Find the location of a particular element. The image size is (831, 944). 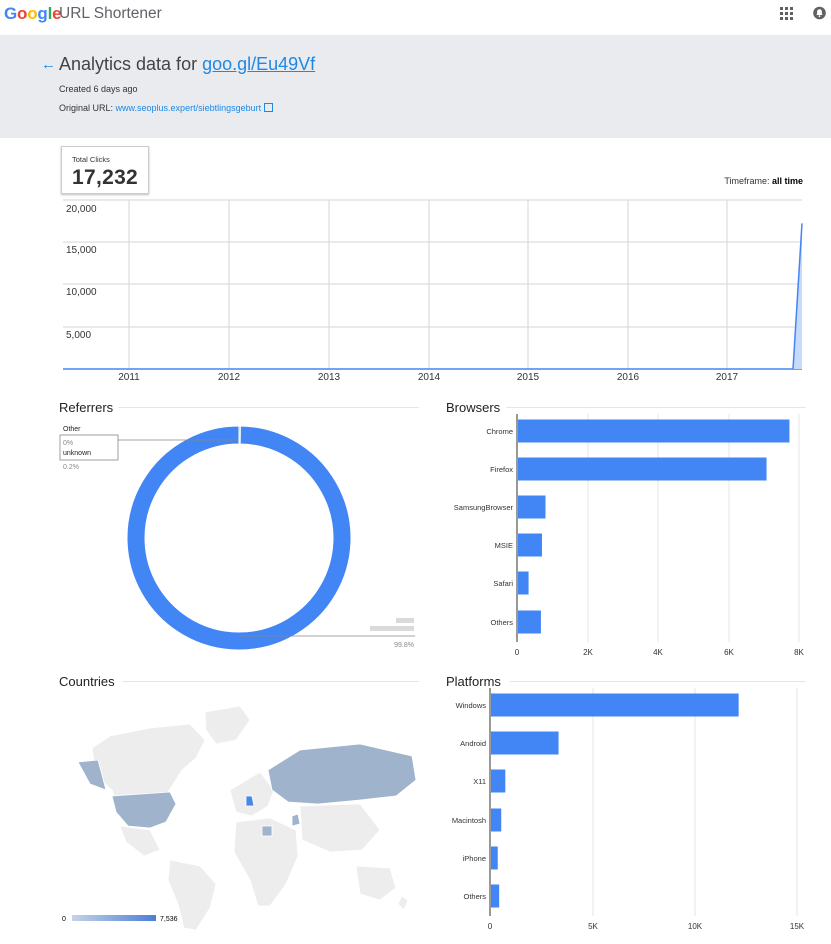

x-tick-label: 2011 is located at coordinates (129, 377).